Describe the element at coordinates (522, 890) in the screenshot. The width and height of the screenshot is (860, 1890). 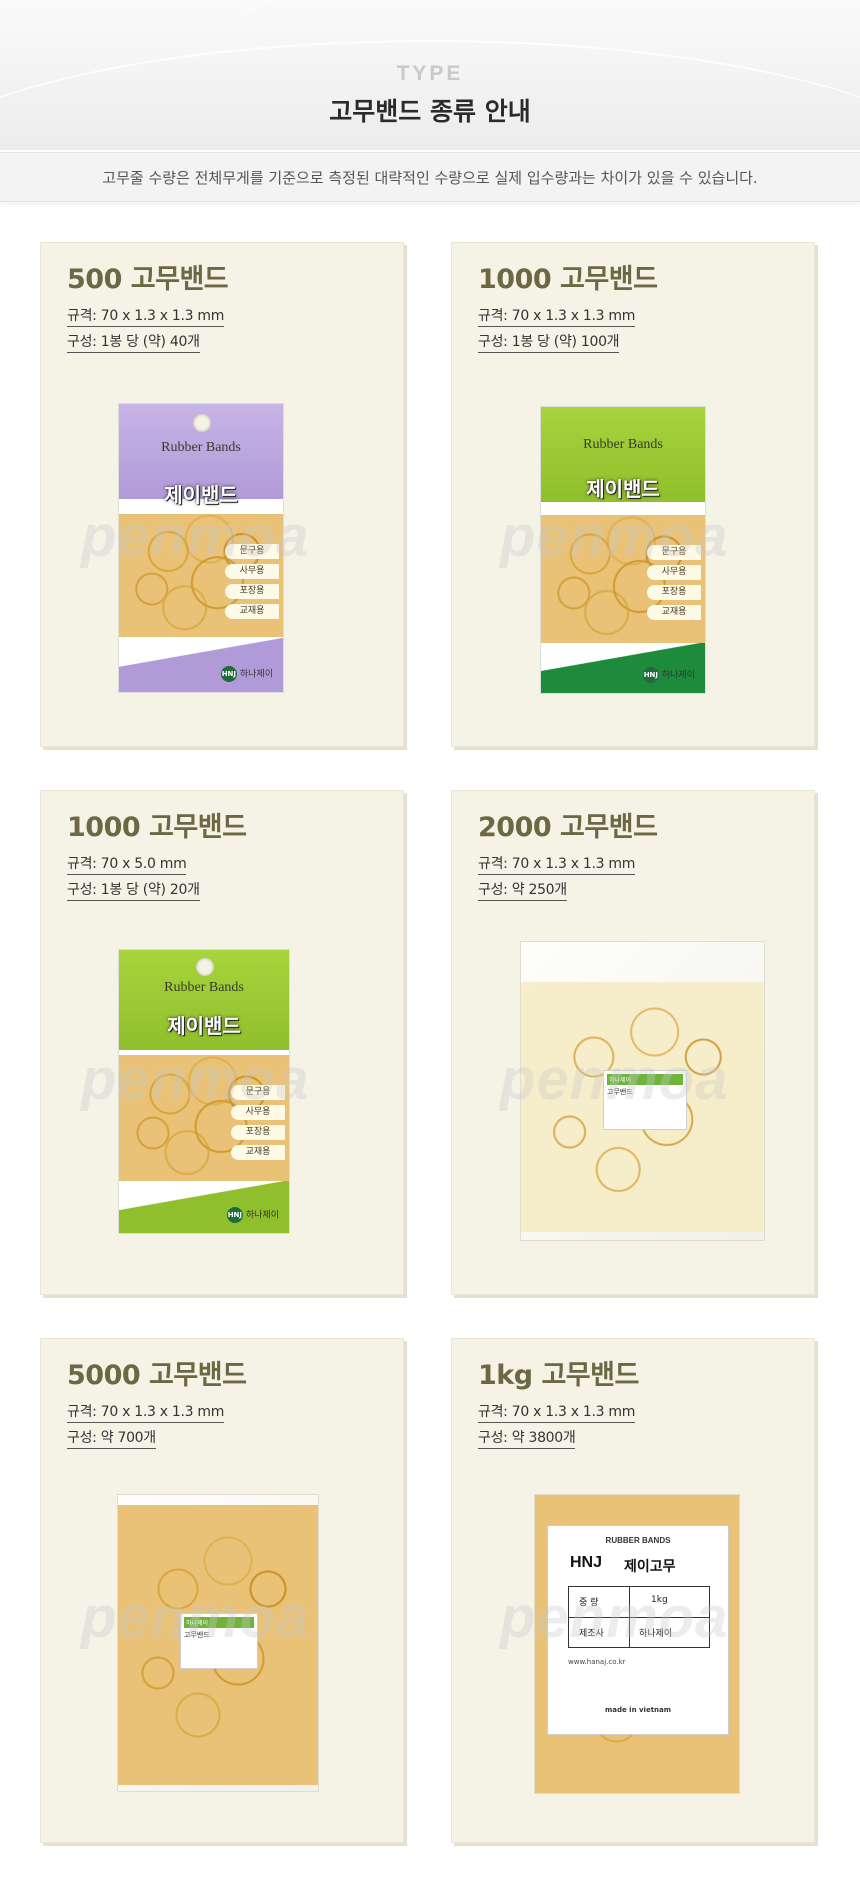
I see `product-composition: 구성: 약 250개` at that location.